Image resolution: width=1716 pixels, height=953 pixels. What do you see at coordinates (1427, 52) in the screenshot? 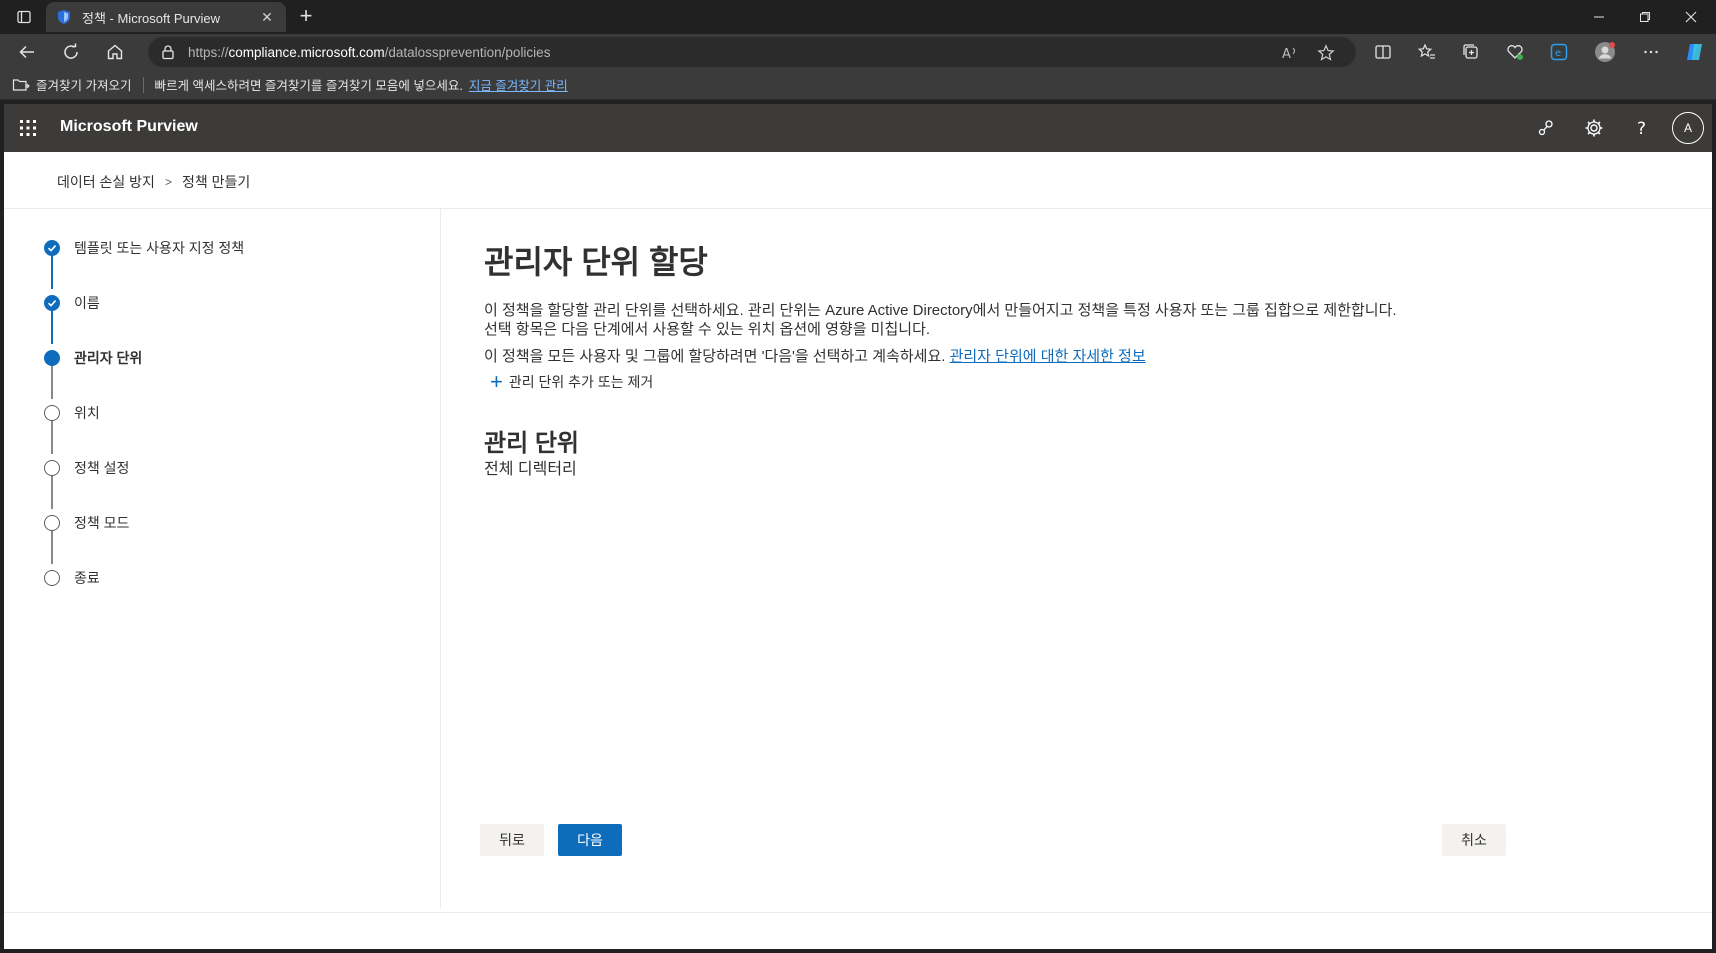
I see `favorites-icon` at bounding box center [1427, 52].